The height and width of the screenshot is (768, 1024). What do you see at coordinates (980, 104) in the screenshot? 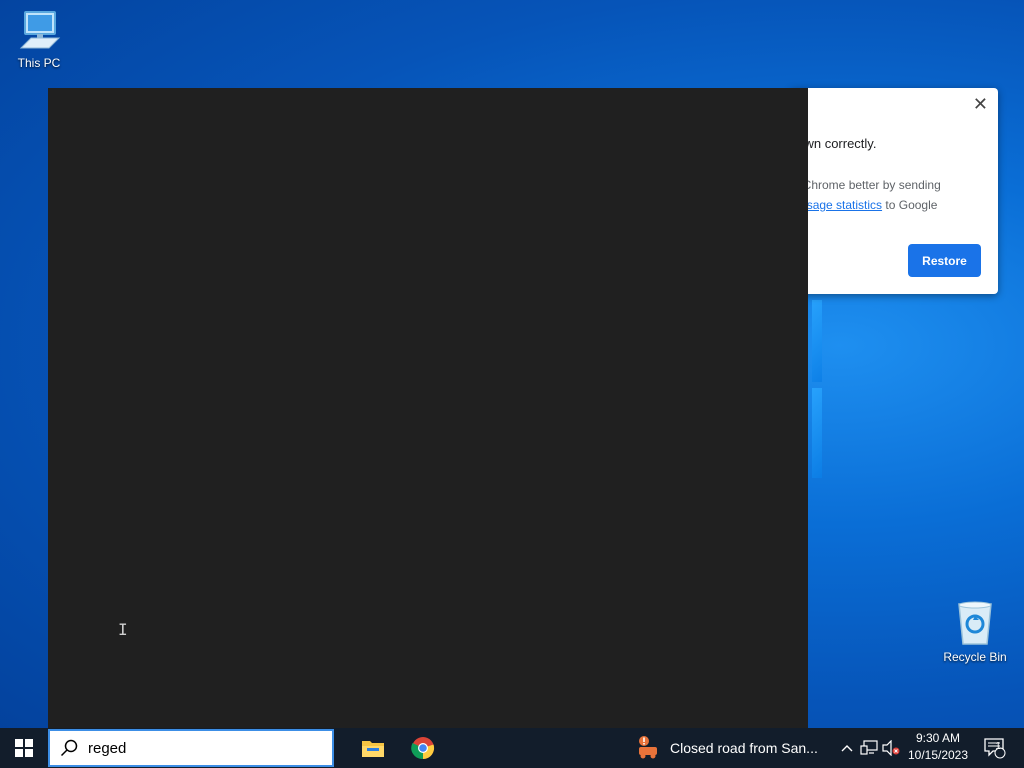
I see `close-icon: ✕` at bounding box center [980, 104].